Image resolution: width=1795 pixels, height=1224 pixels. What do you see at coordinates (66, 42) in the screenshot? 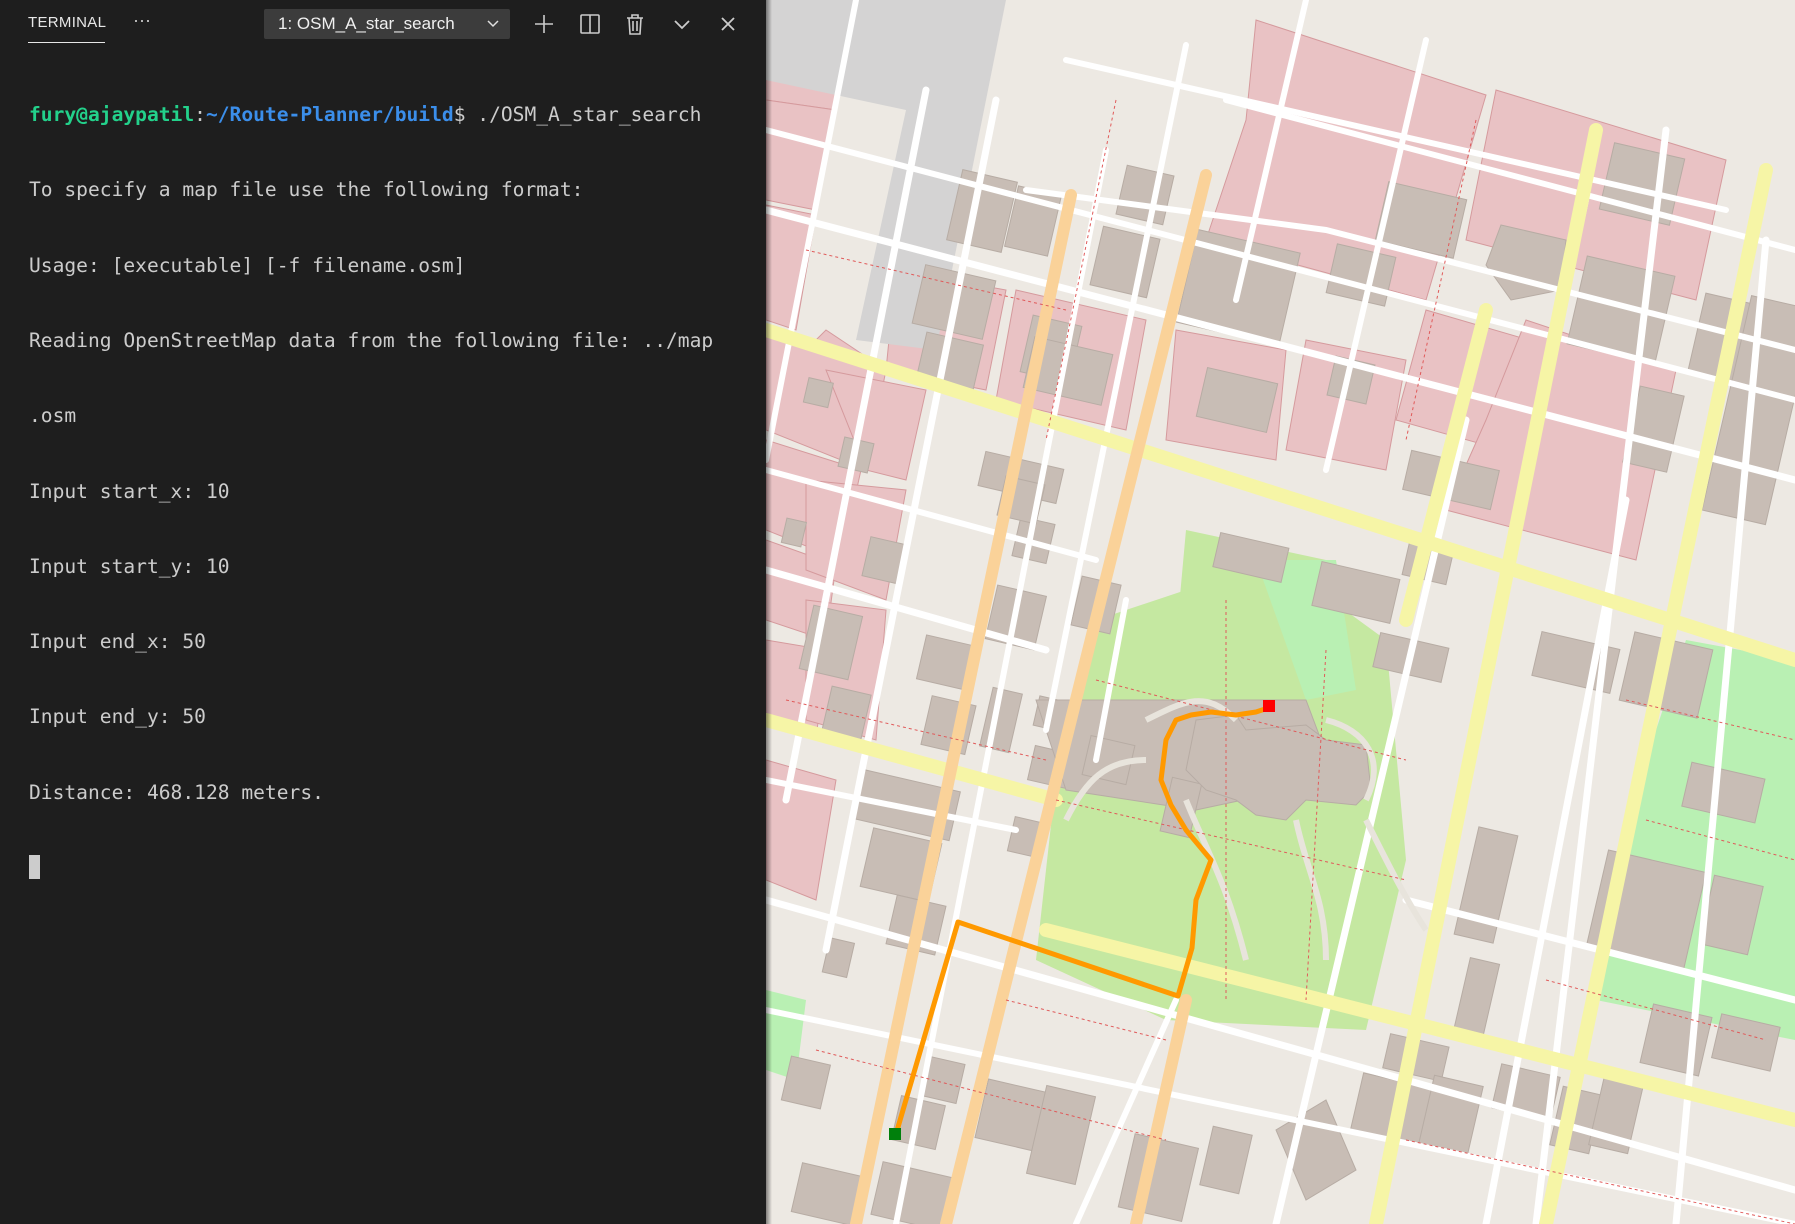
I see `active-tab-indicator` at bounding box center [66, 42].